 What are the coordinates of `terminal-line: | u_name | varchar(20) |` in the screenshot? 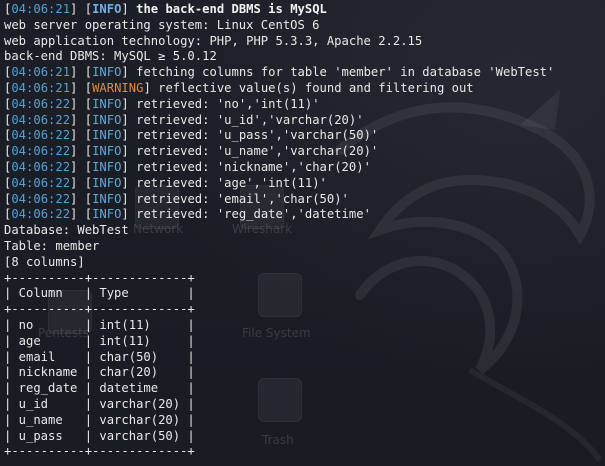 It's located at (304, 421).